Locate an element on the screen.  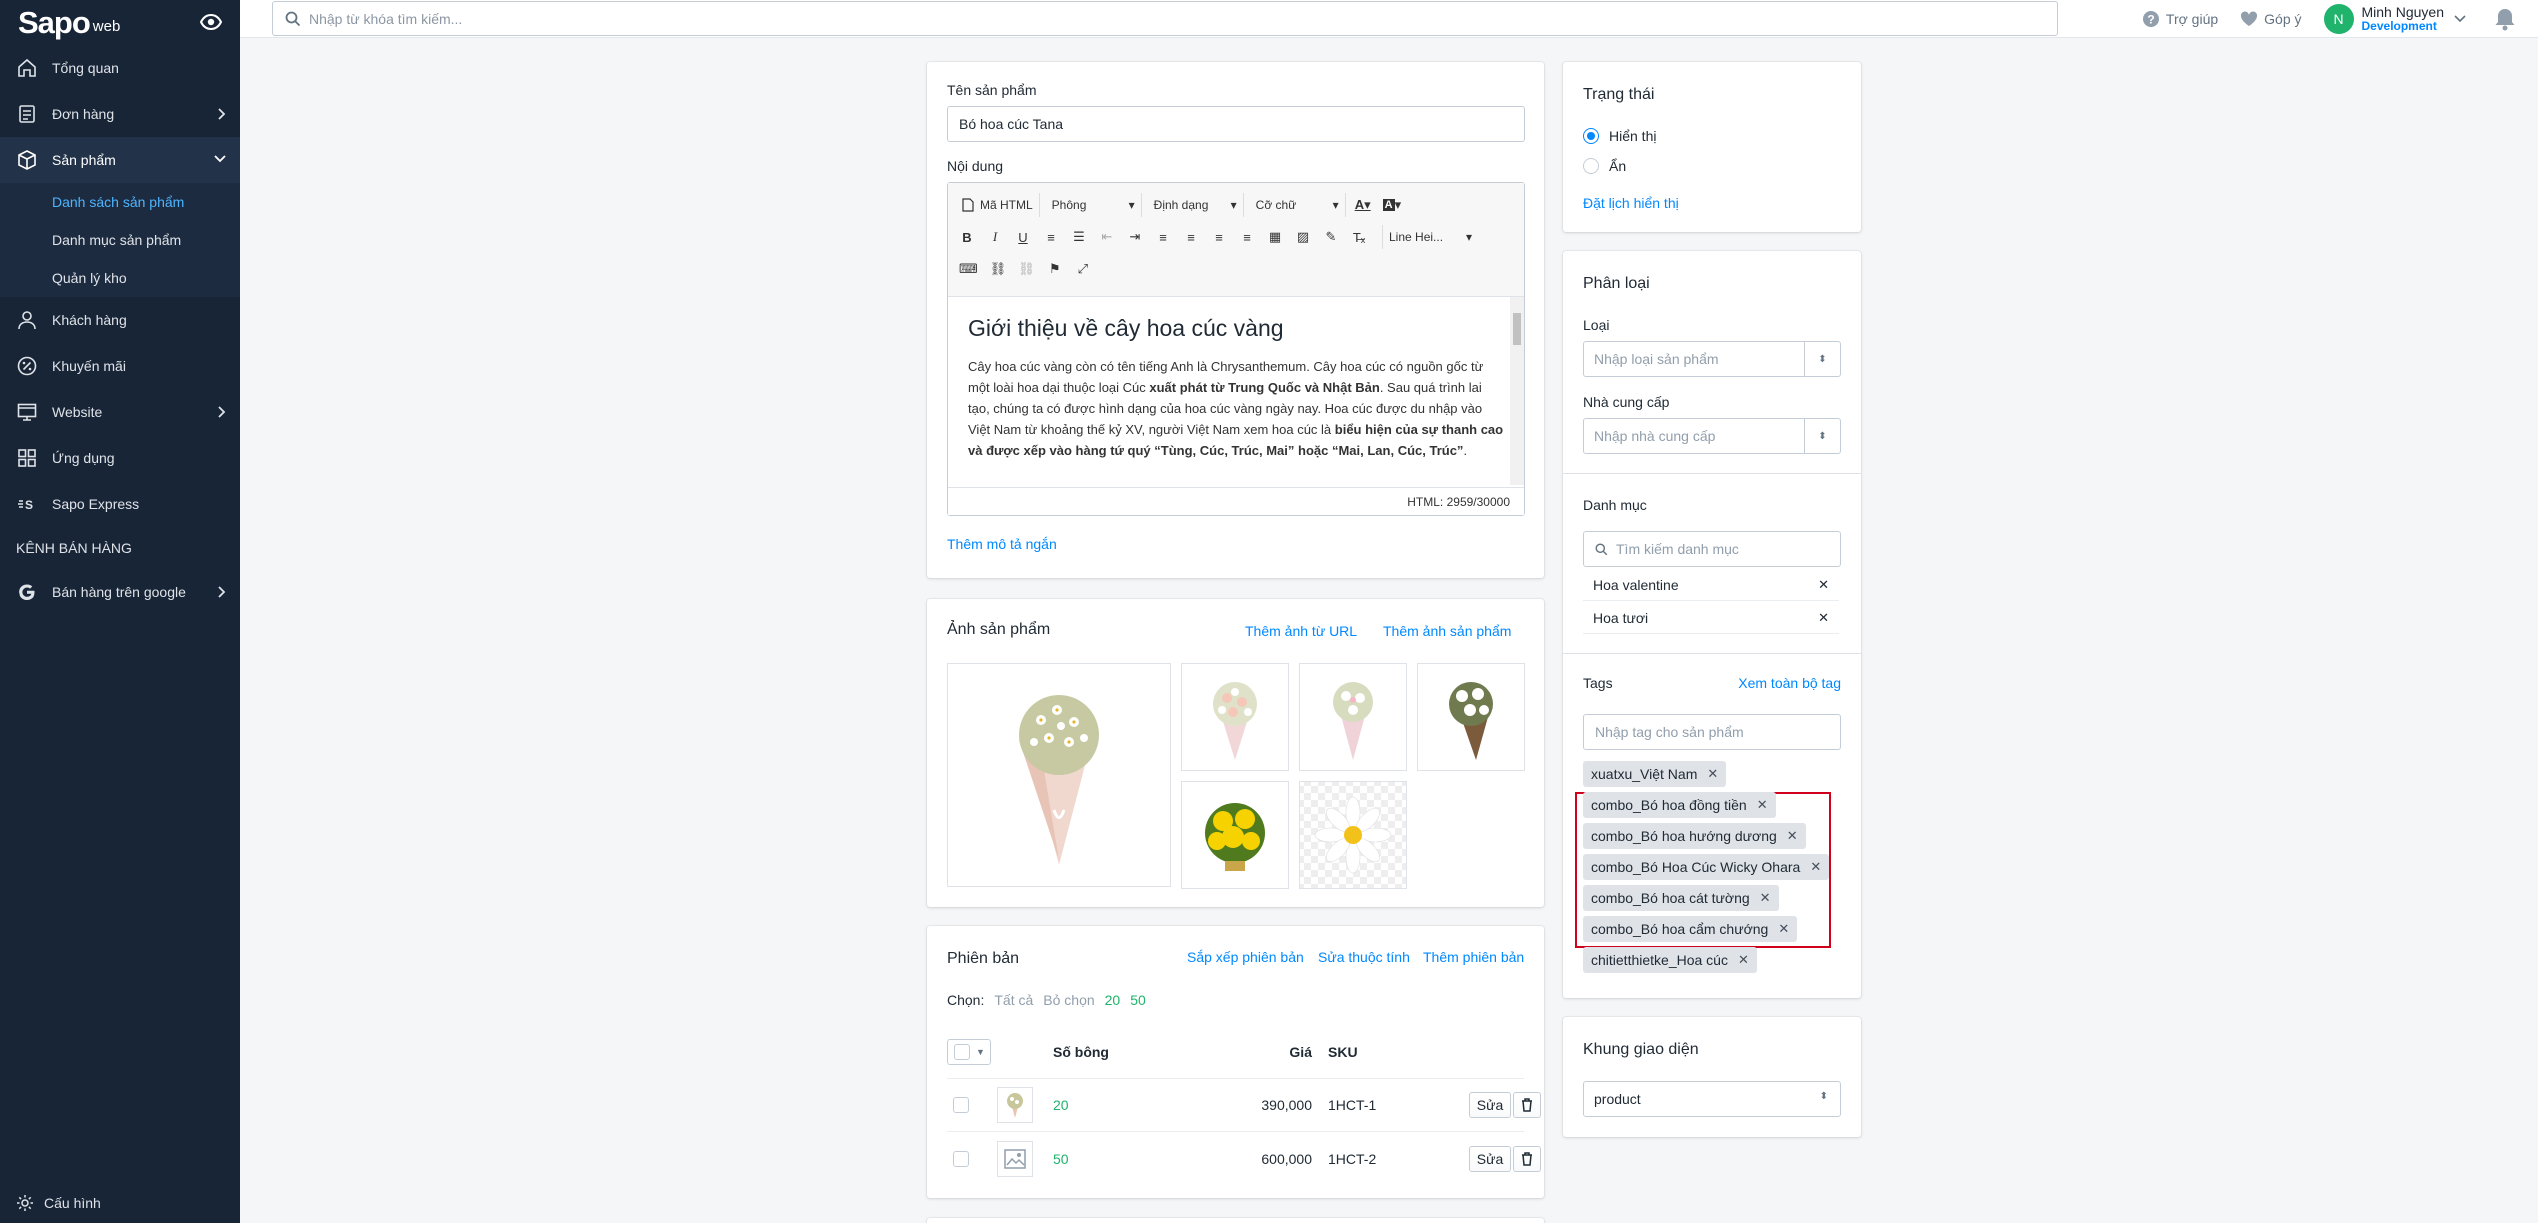
add-image-link: Thêm ảnh sản phẩm is located at coordinates (1447, 631).